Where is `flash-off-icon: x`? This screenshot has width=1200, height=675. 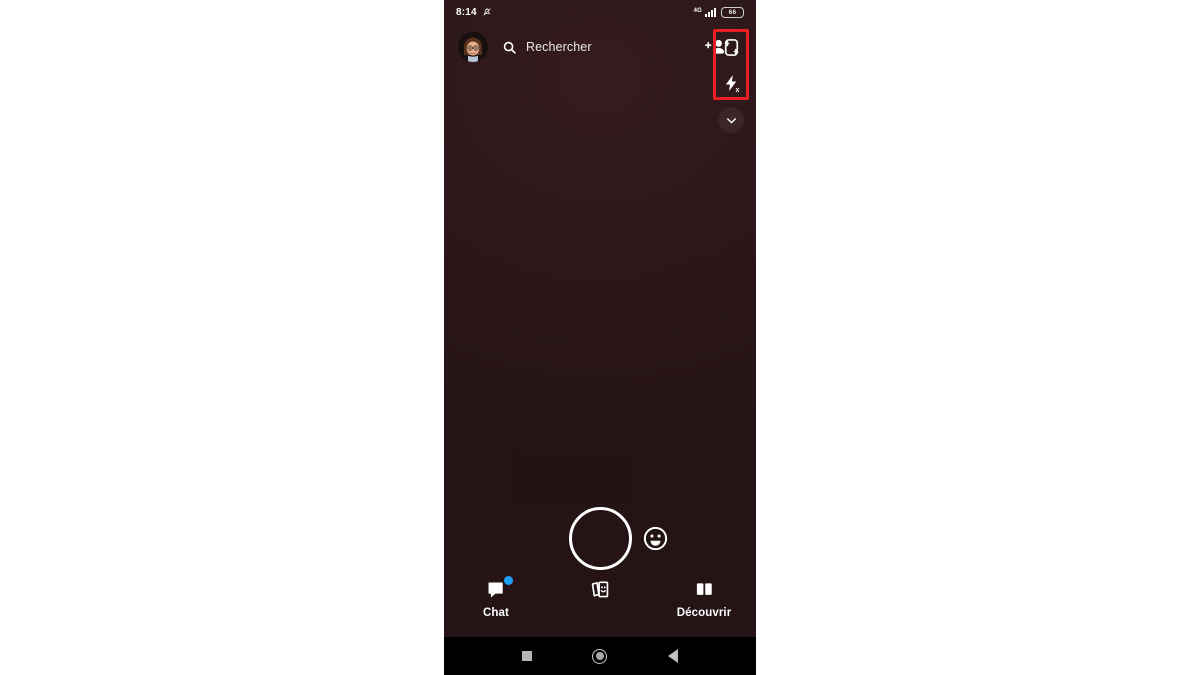
flash-off-icon: x is located at coordinates (732, 83).